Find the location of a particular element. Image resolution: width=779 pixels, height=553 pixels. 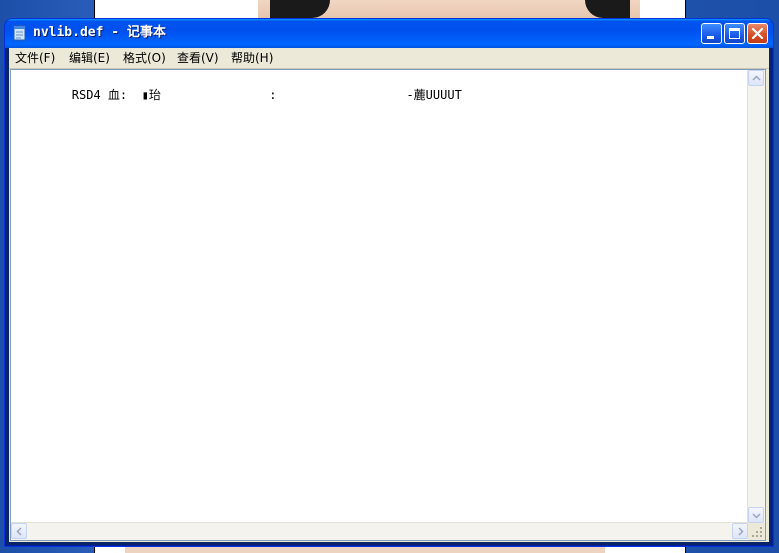

scroll-left-button is located at coordinates (19, 531).